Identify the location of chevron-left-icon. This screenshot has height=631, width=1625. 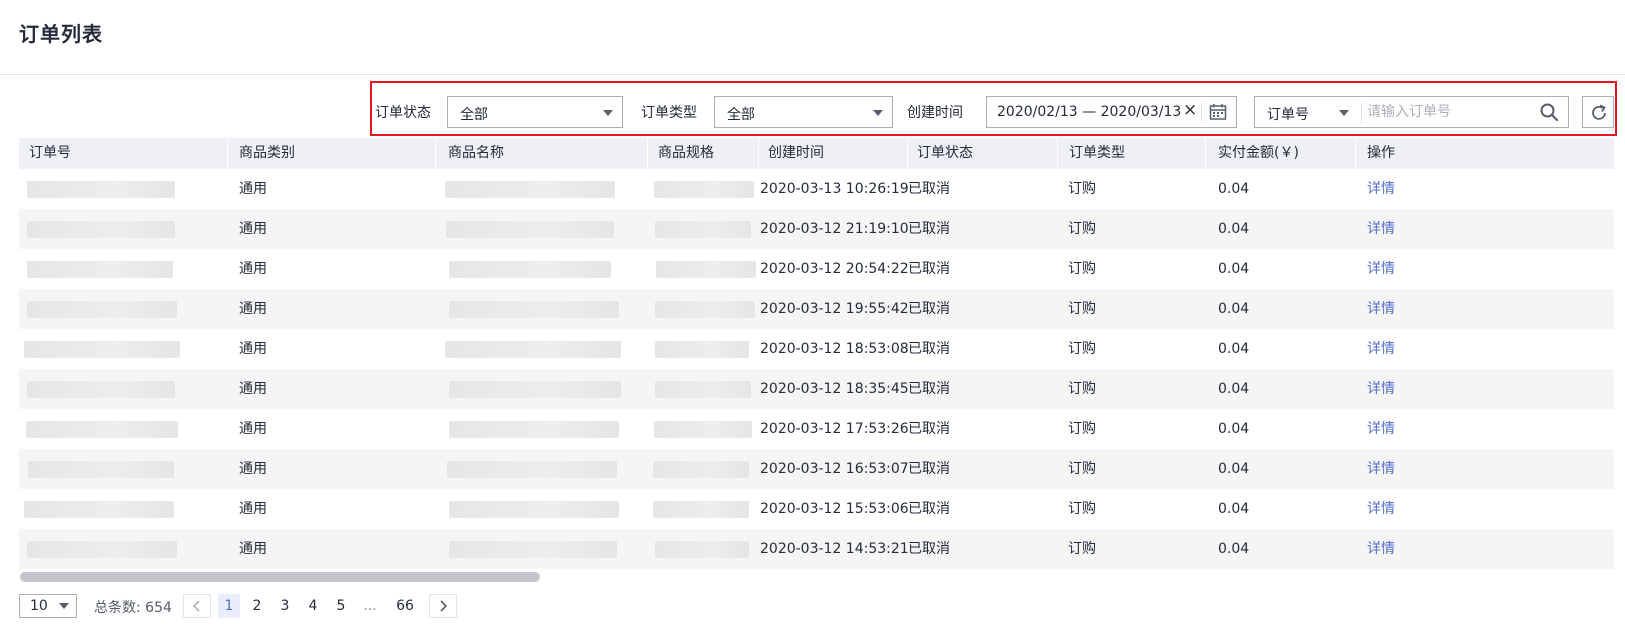
(196, 606).